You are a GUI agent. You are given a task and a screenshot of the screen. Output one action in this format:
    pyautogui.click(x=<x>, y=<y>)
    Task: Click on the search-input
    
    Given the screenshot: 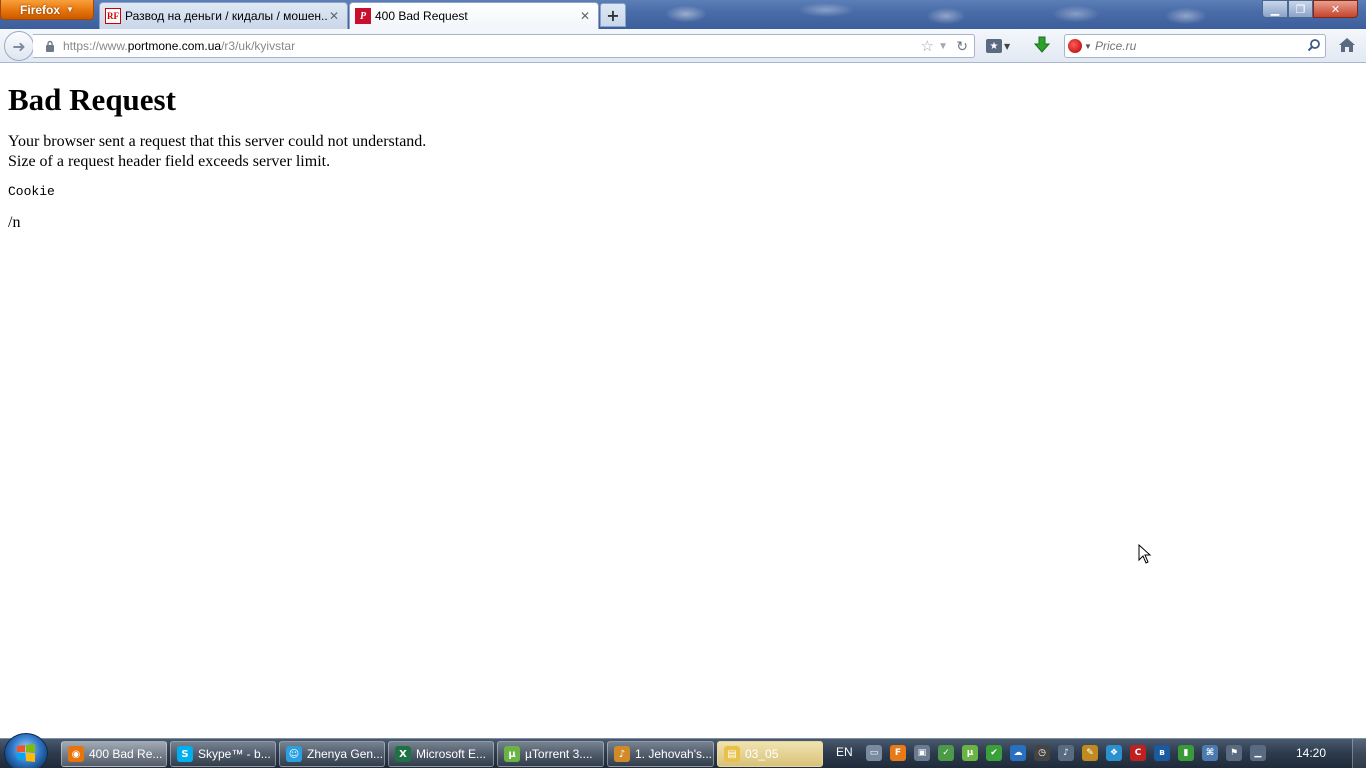 What is the action you would take?
    pyautogui.click(x=1195, y=46)
    